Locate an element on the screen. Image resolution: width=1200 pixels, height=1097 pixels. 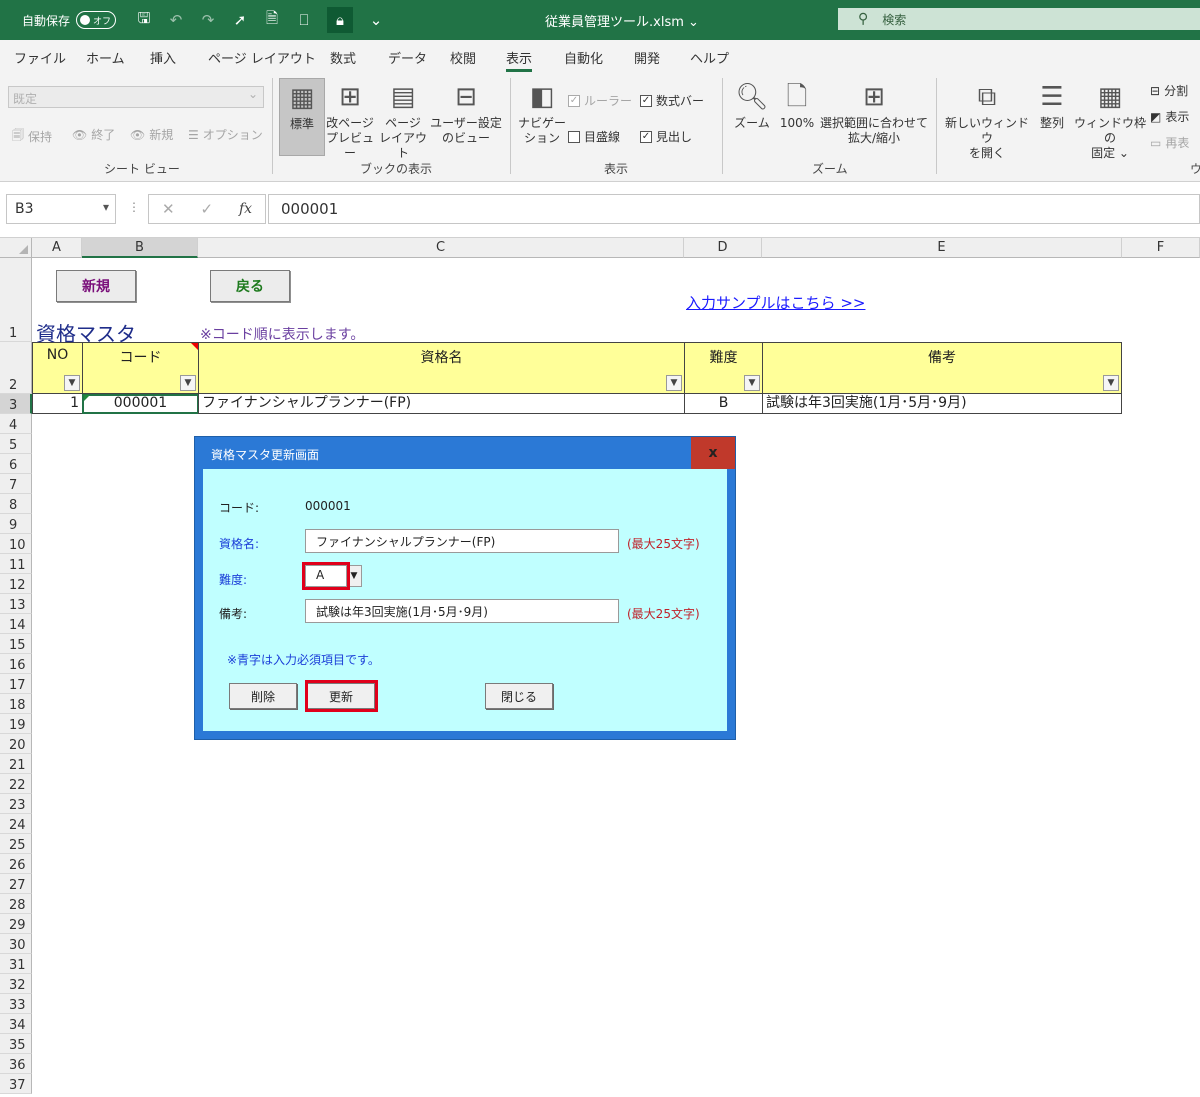
tab-page-layout: ページ レイアウト is located at coordinates (262, 57).